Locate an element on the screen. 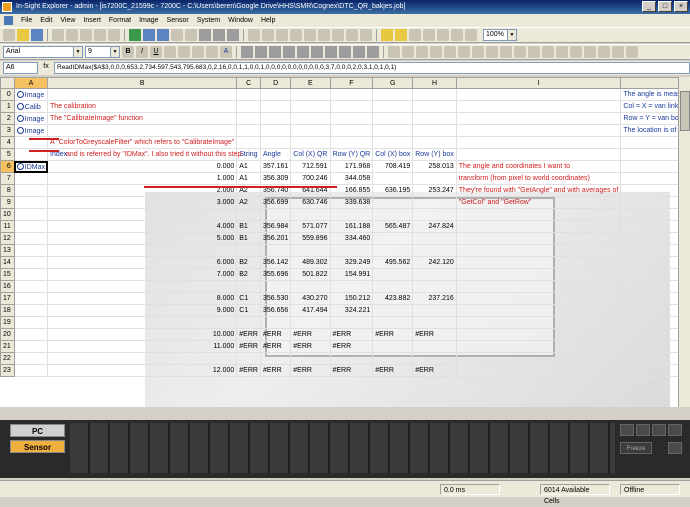  row-header: 5 is located at coordinates (8, 155).